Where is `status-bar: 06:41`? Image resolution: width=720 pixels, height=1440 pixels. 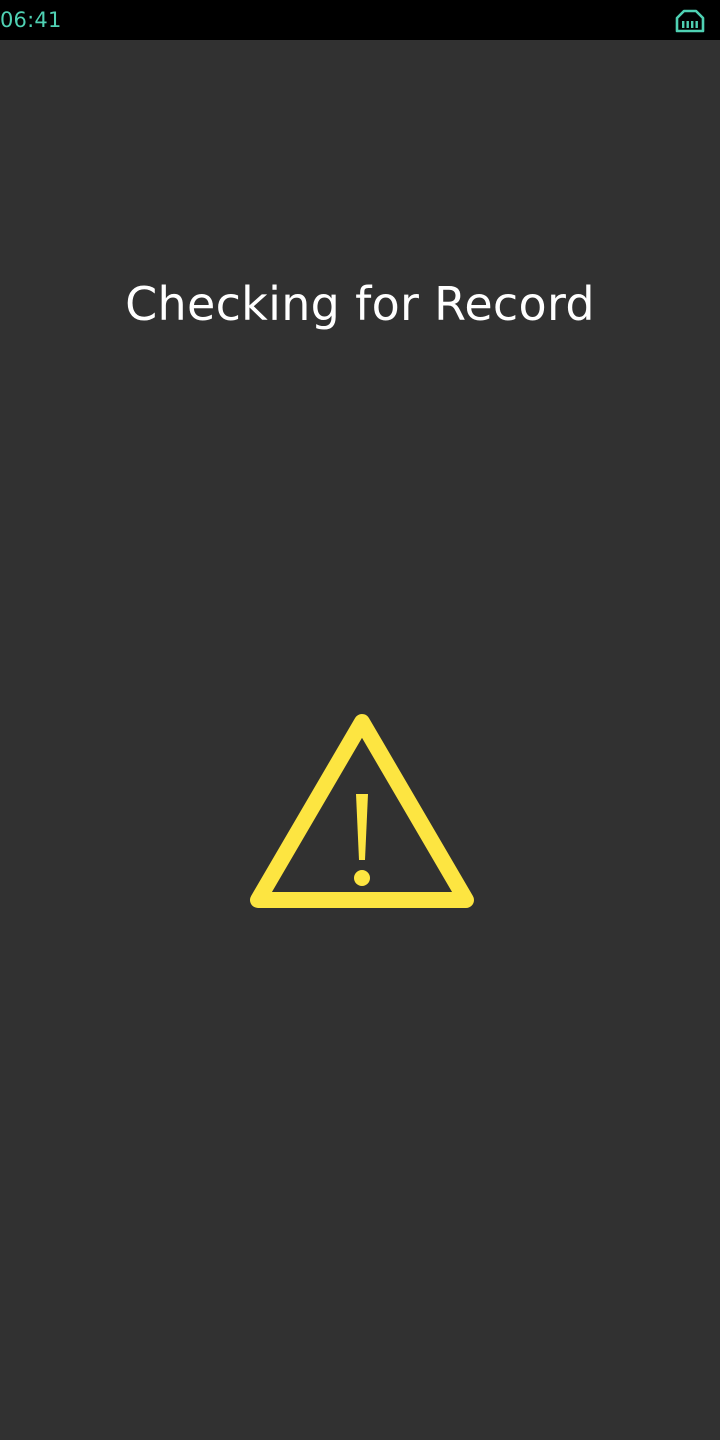 status-bar: 06:41 is located at coordinates (360, 20).